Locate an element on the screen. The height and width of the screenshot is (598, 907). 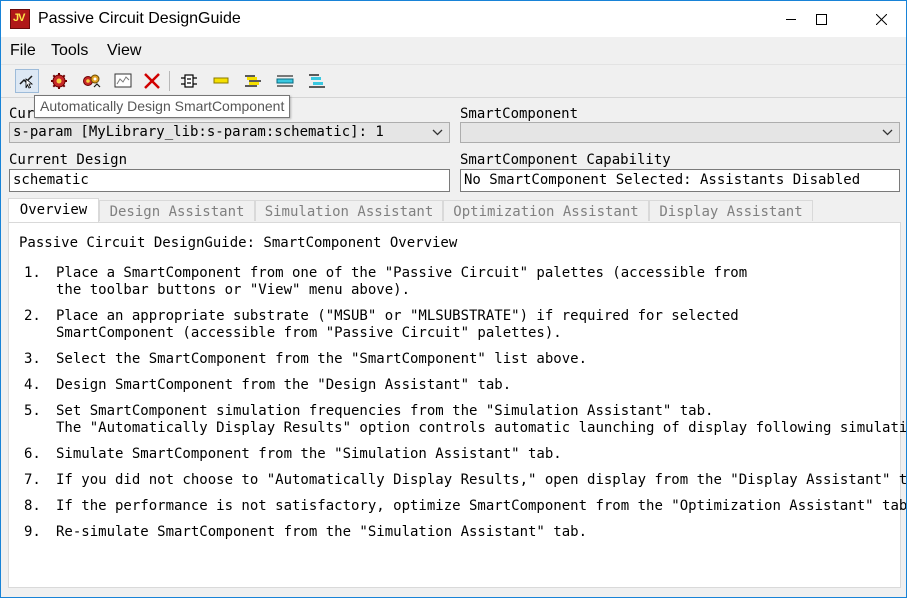
step-number: 9. is located at coordinates (32, 532).